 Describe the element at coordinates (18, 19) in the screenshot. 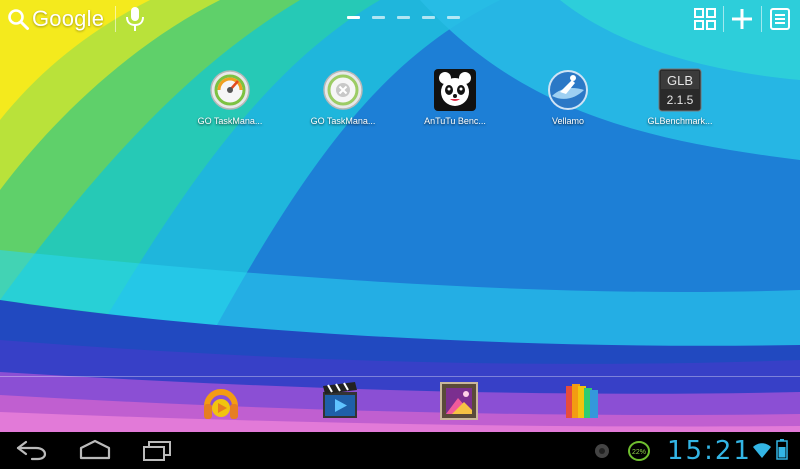

I see `search-icon` at that location.